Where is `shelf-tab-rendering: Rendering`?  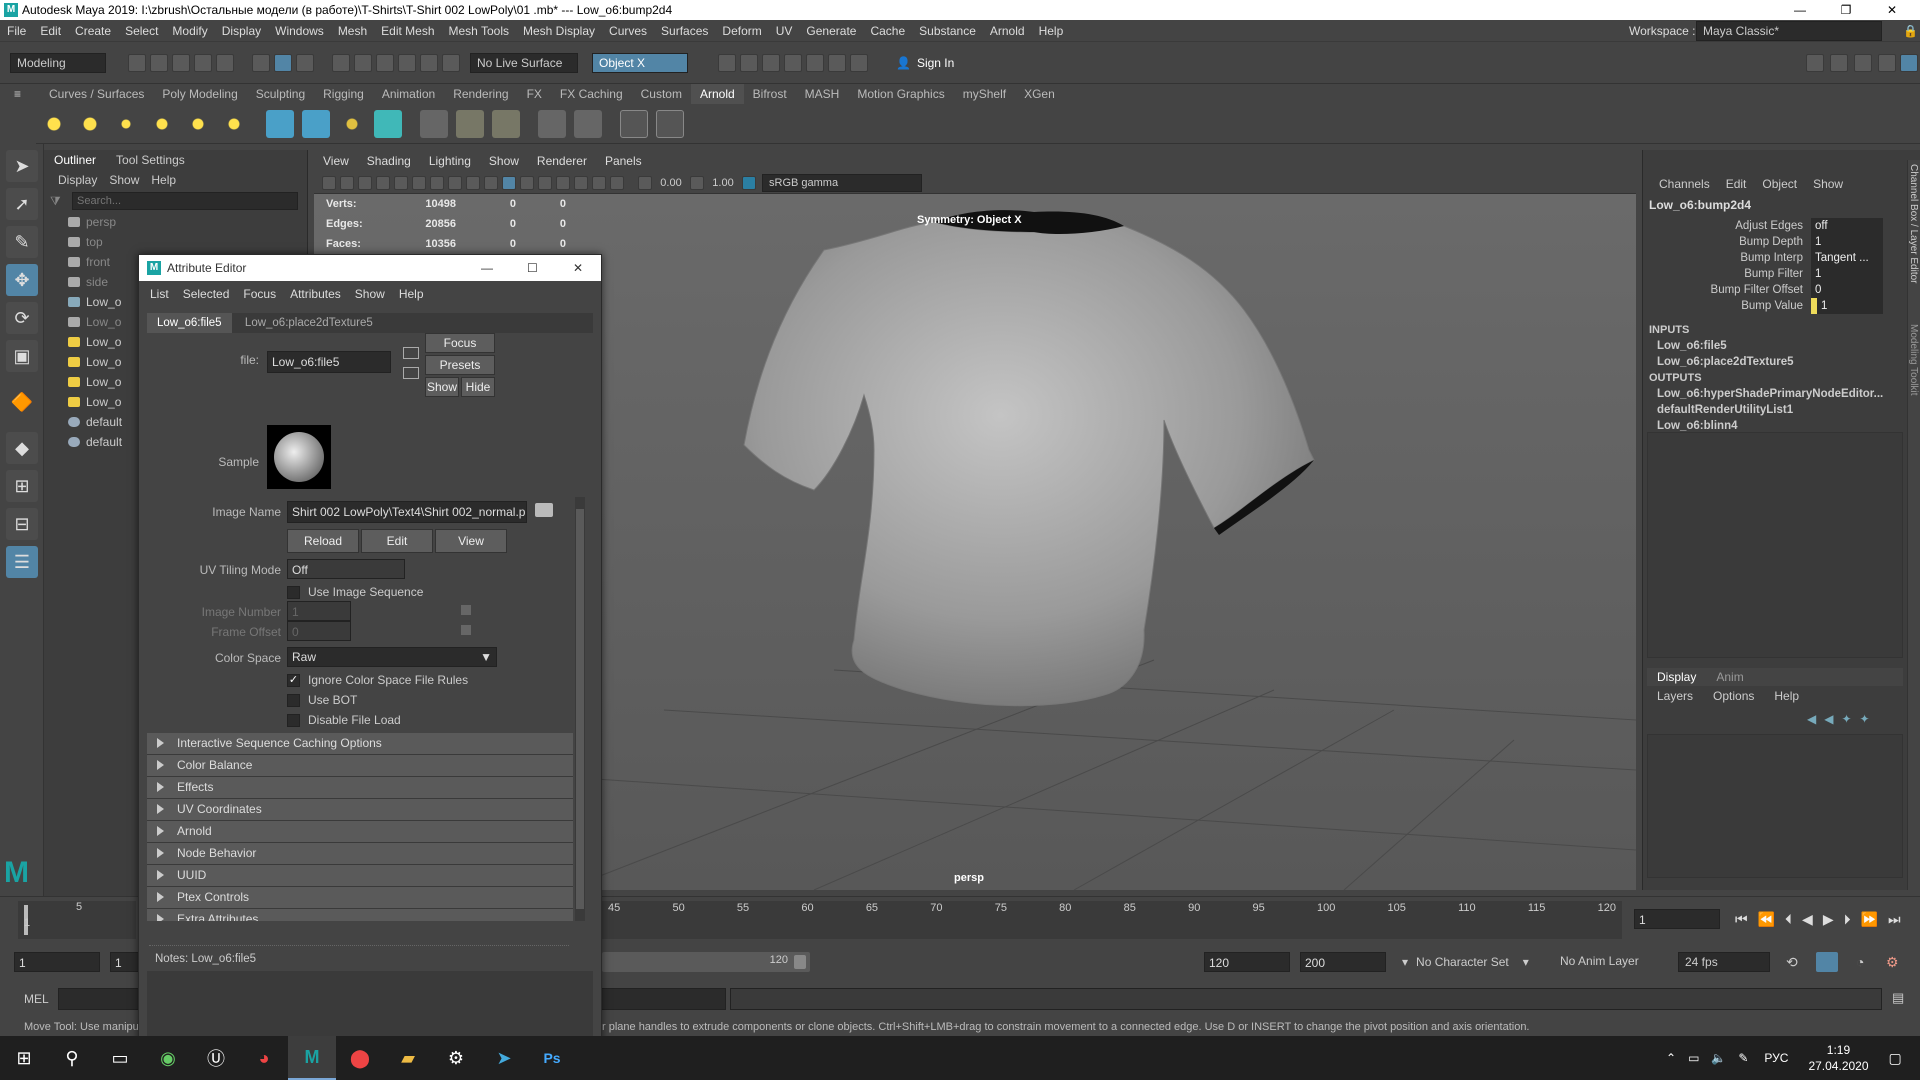
shelf-tab-rendering: Rendering is located at coordinates (480, 94).